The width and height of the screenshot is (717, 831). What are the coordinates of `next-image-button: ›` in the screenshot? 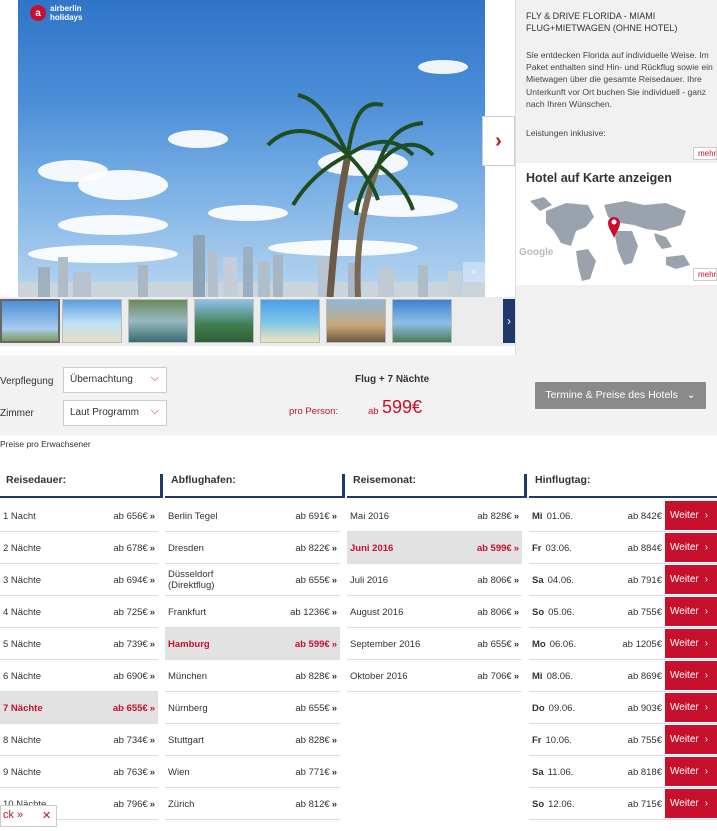 It's located at (498, 141).